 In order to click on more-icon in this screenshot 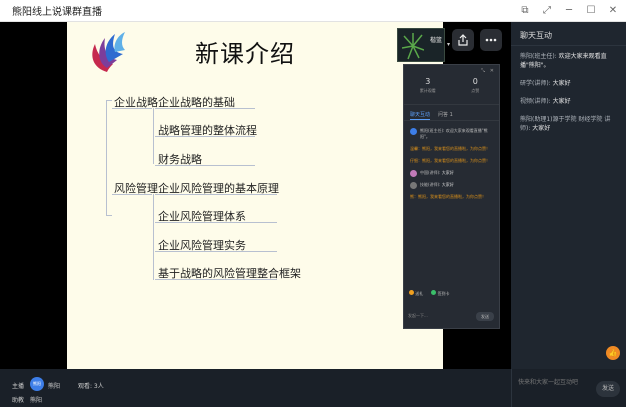, I will do `click(491, 40)`.